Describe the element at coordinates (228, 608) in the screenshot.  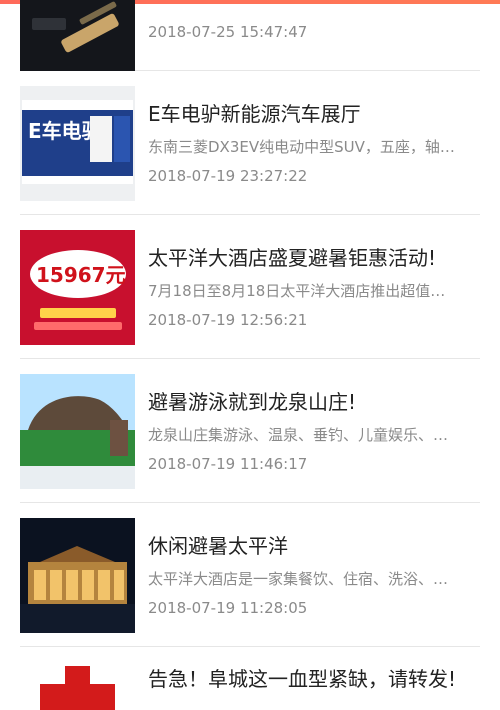
I see `article-date: 2018-07-19 11:28:05` at that location.